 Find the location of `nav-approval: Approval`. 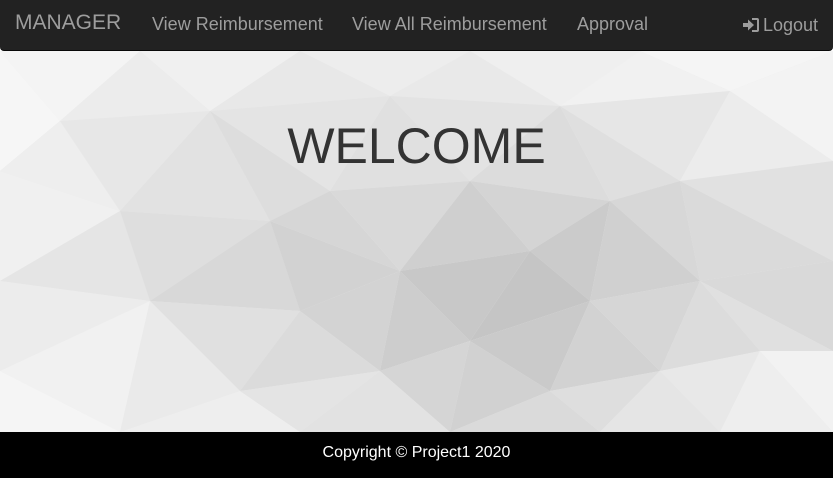

nav-approval: Approval is located at coordinates (612, 24).